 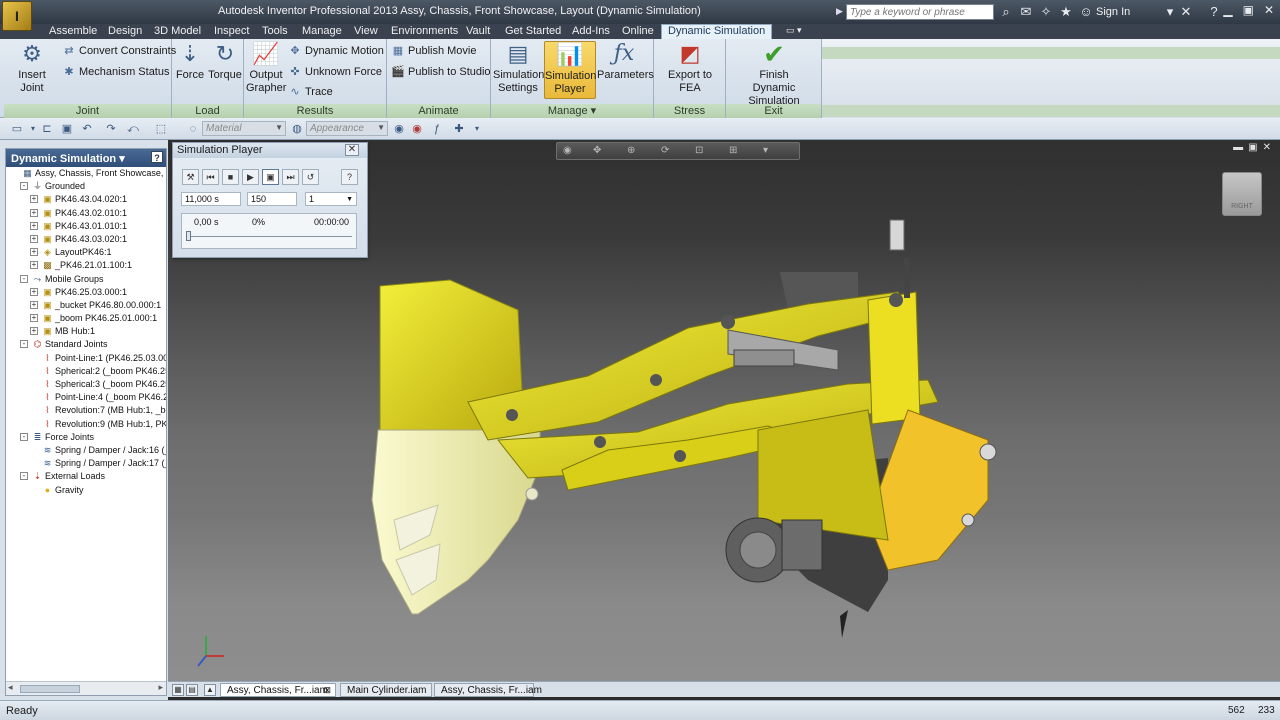 I want to click on tab-online: Online, so click(x=638, y=31).